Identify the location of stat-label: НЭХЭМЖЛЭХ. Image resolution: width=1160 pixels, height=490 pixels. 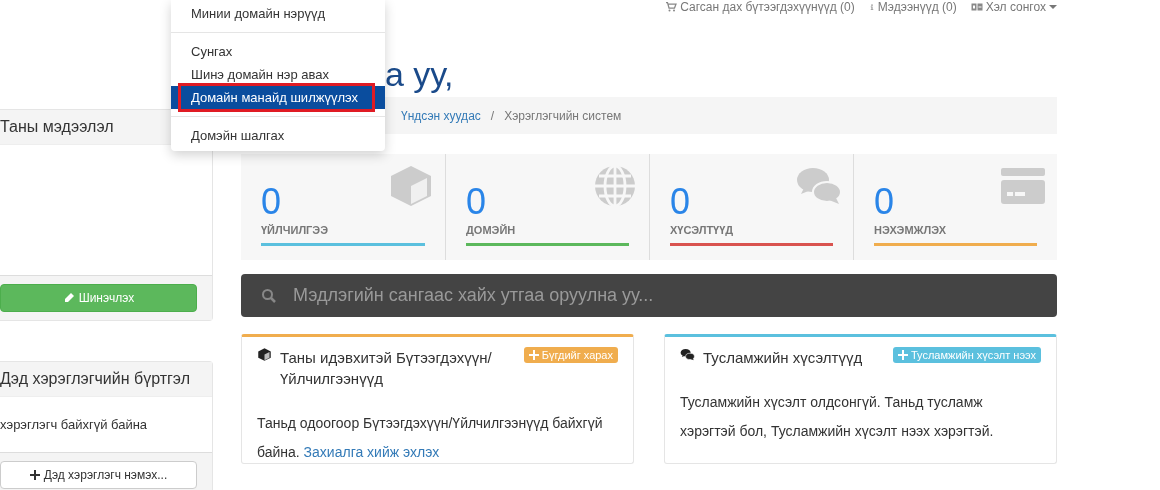
(911, 230).